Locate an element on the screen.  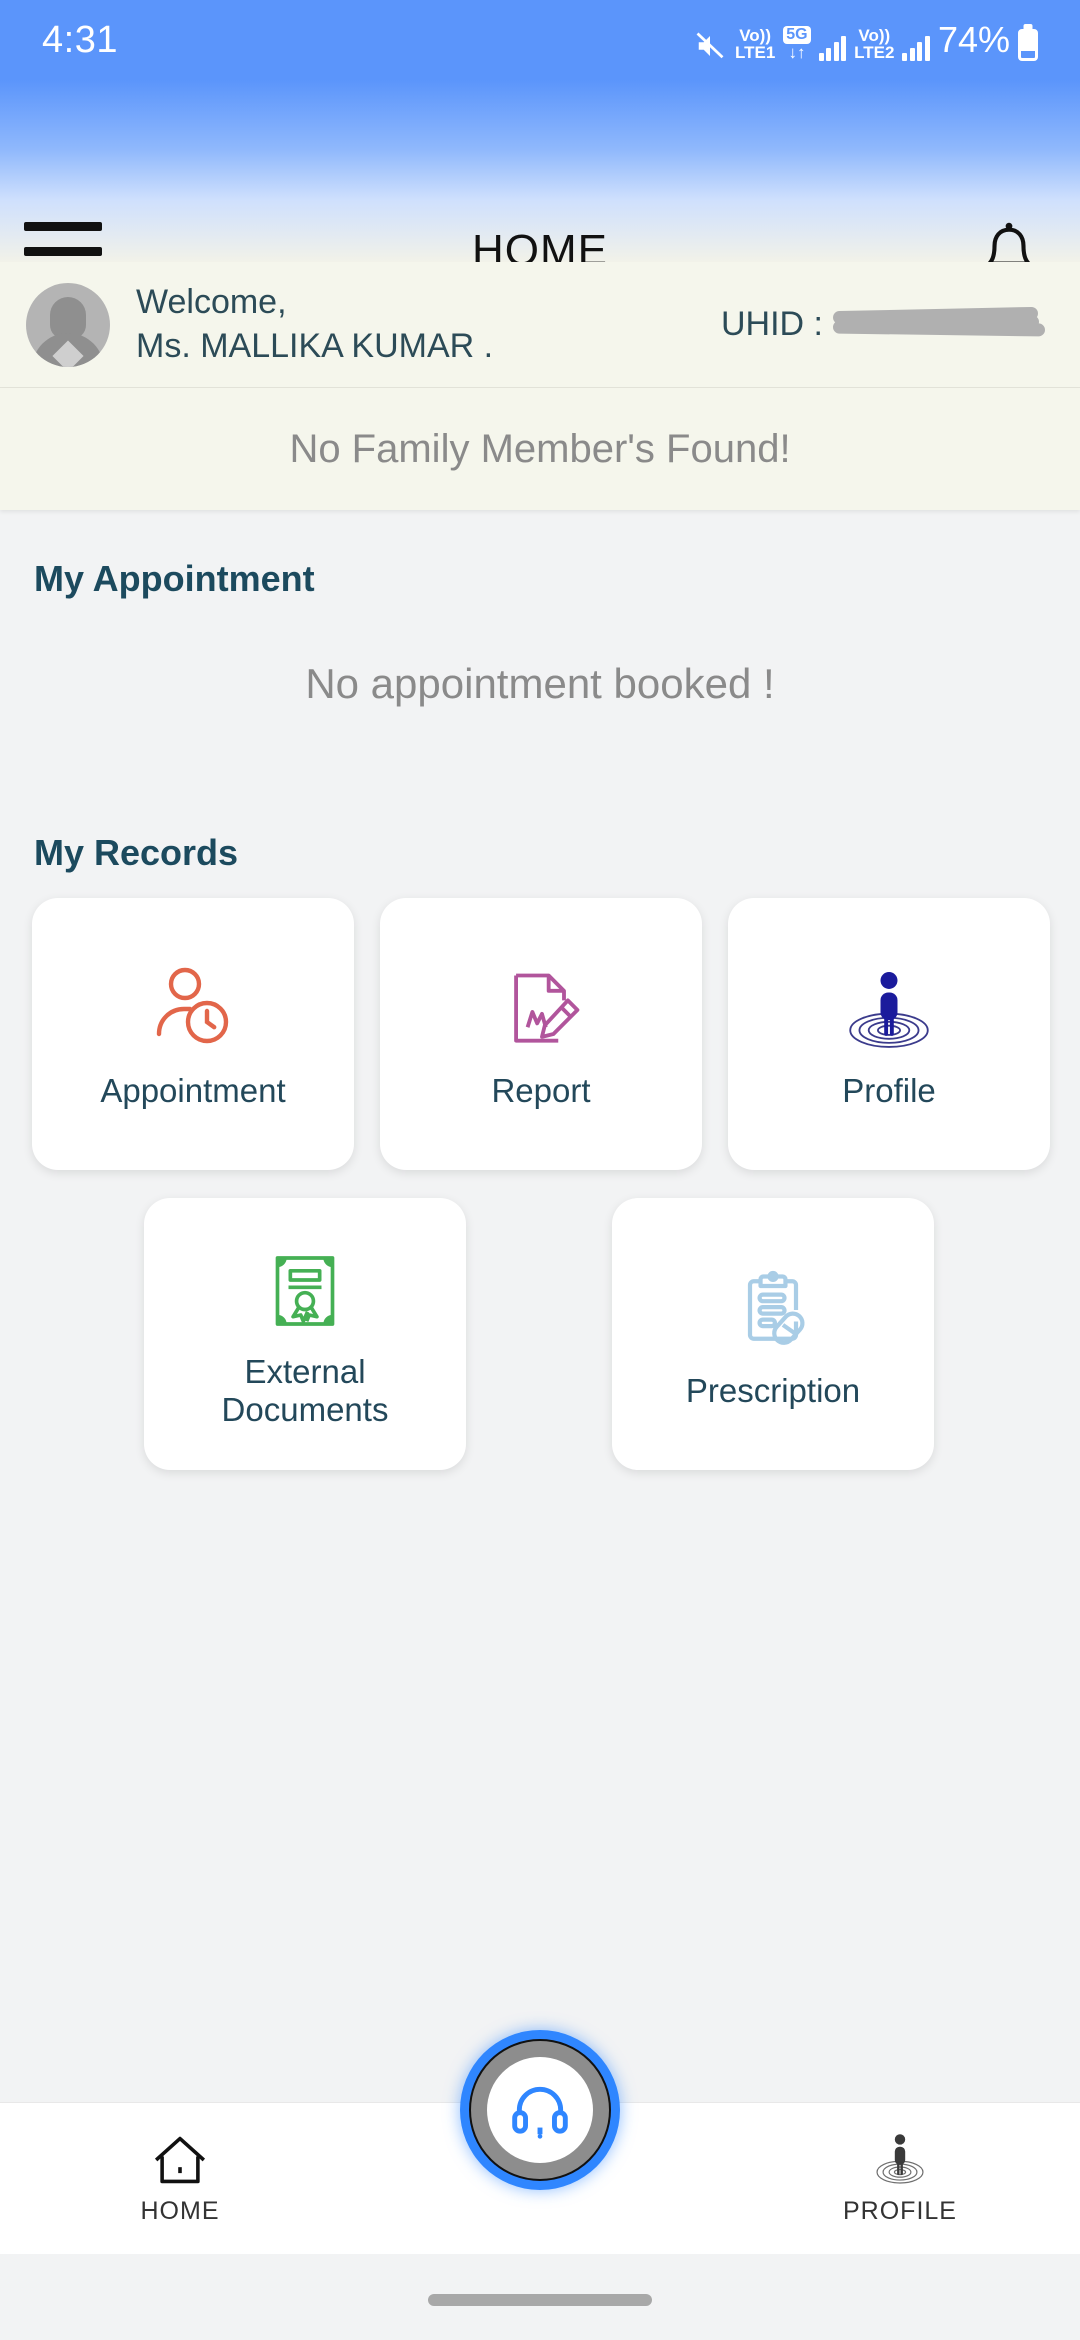
welcome-bar: Welcome, Ms. MALLIKA KUMAR . UHID : is located at coordinates (540, 325).